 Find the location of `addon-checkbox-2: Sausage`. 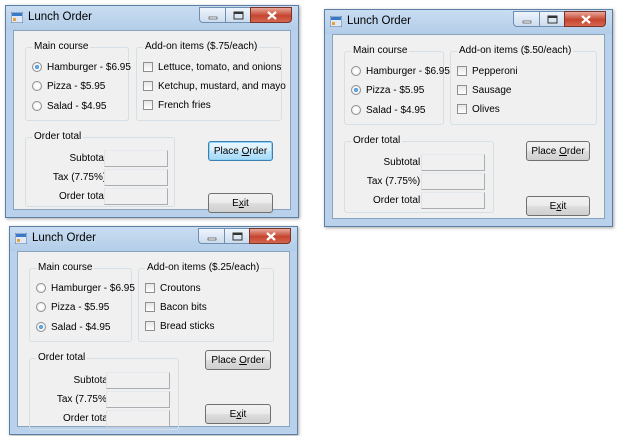

addon-checkbox-2: Sausage is located at coordinates (484, 90).